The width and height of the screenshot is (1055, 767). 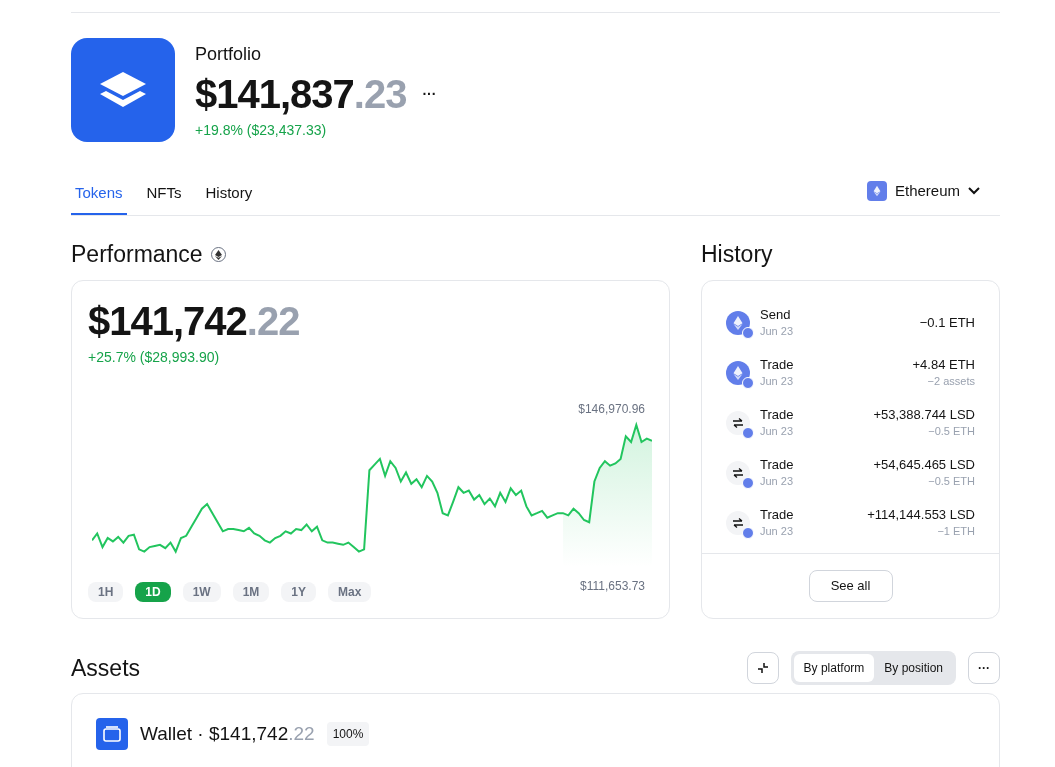 I want to click on section-title: History, so click(x=737, y=255).